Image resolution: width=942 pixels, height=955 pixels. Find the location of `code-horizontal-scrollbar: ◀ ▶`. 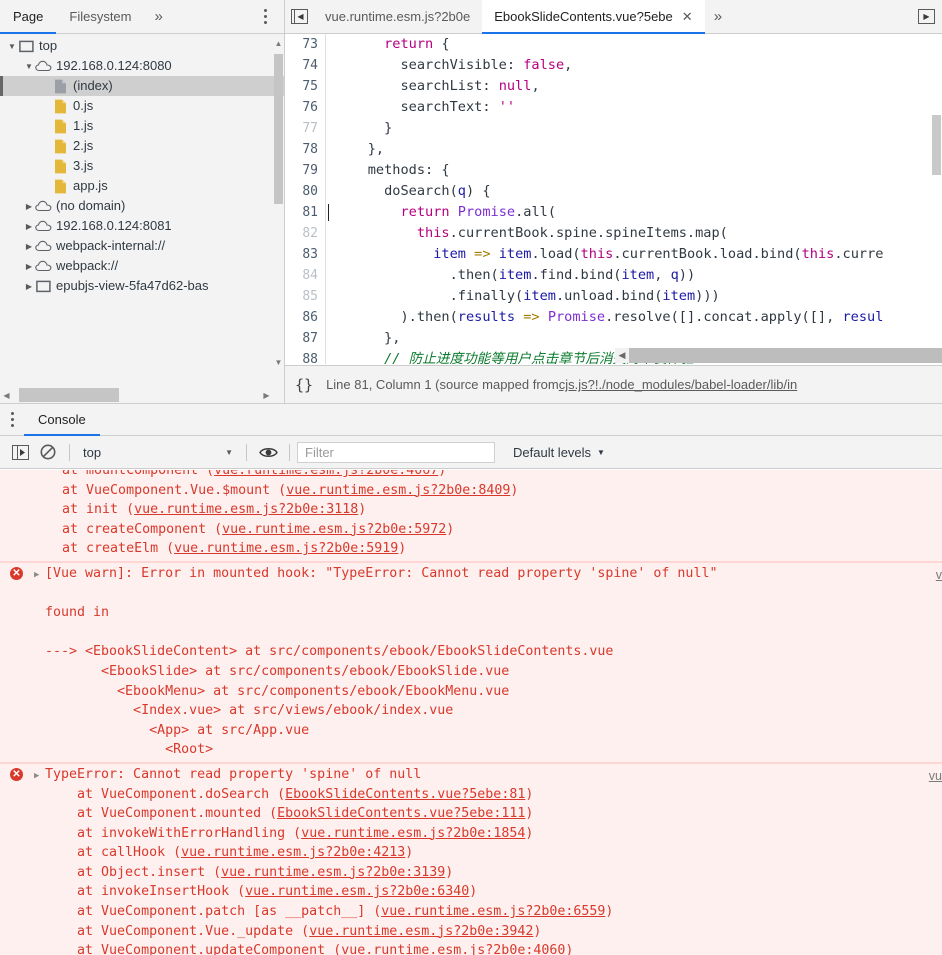

code-horizontal-scrollbar: ◀ ▶ is located at coordinates (778, 355).